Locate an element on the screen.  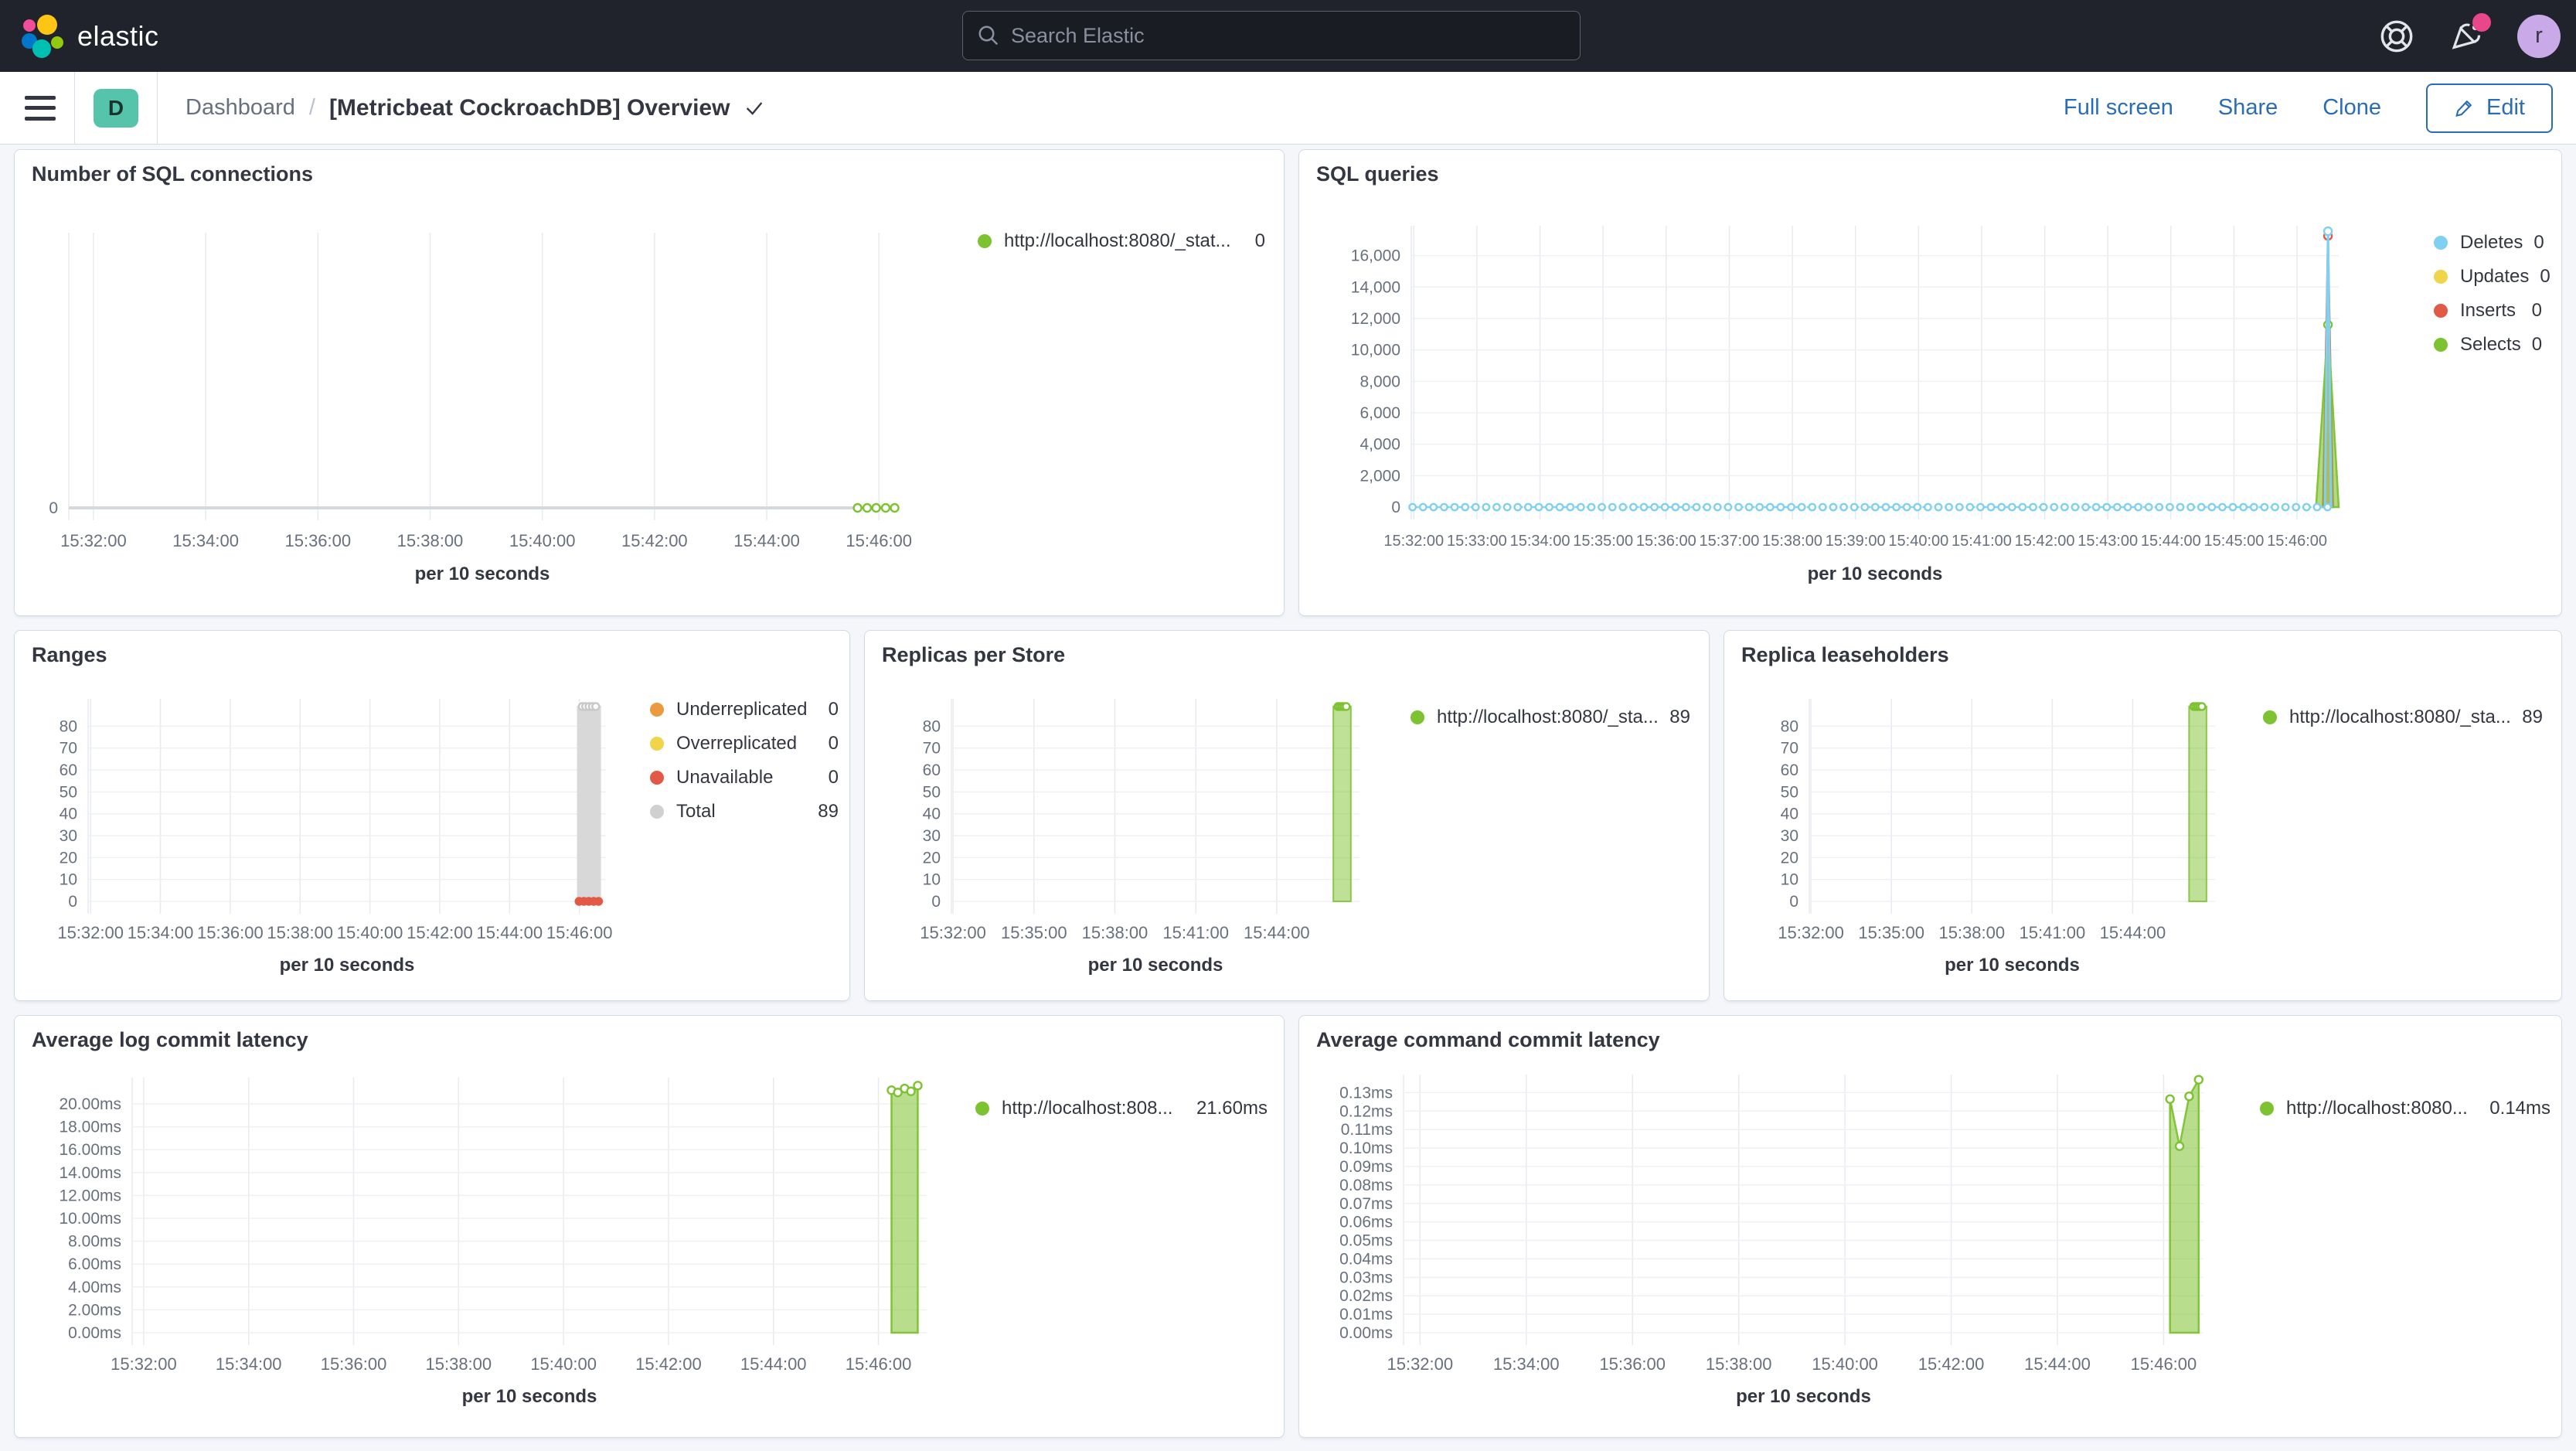
user-avatar: r is located at coordinates (2539, 36).